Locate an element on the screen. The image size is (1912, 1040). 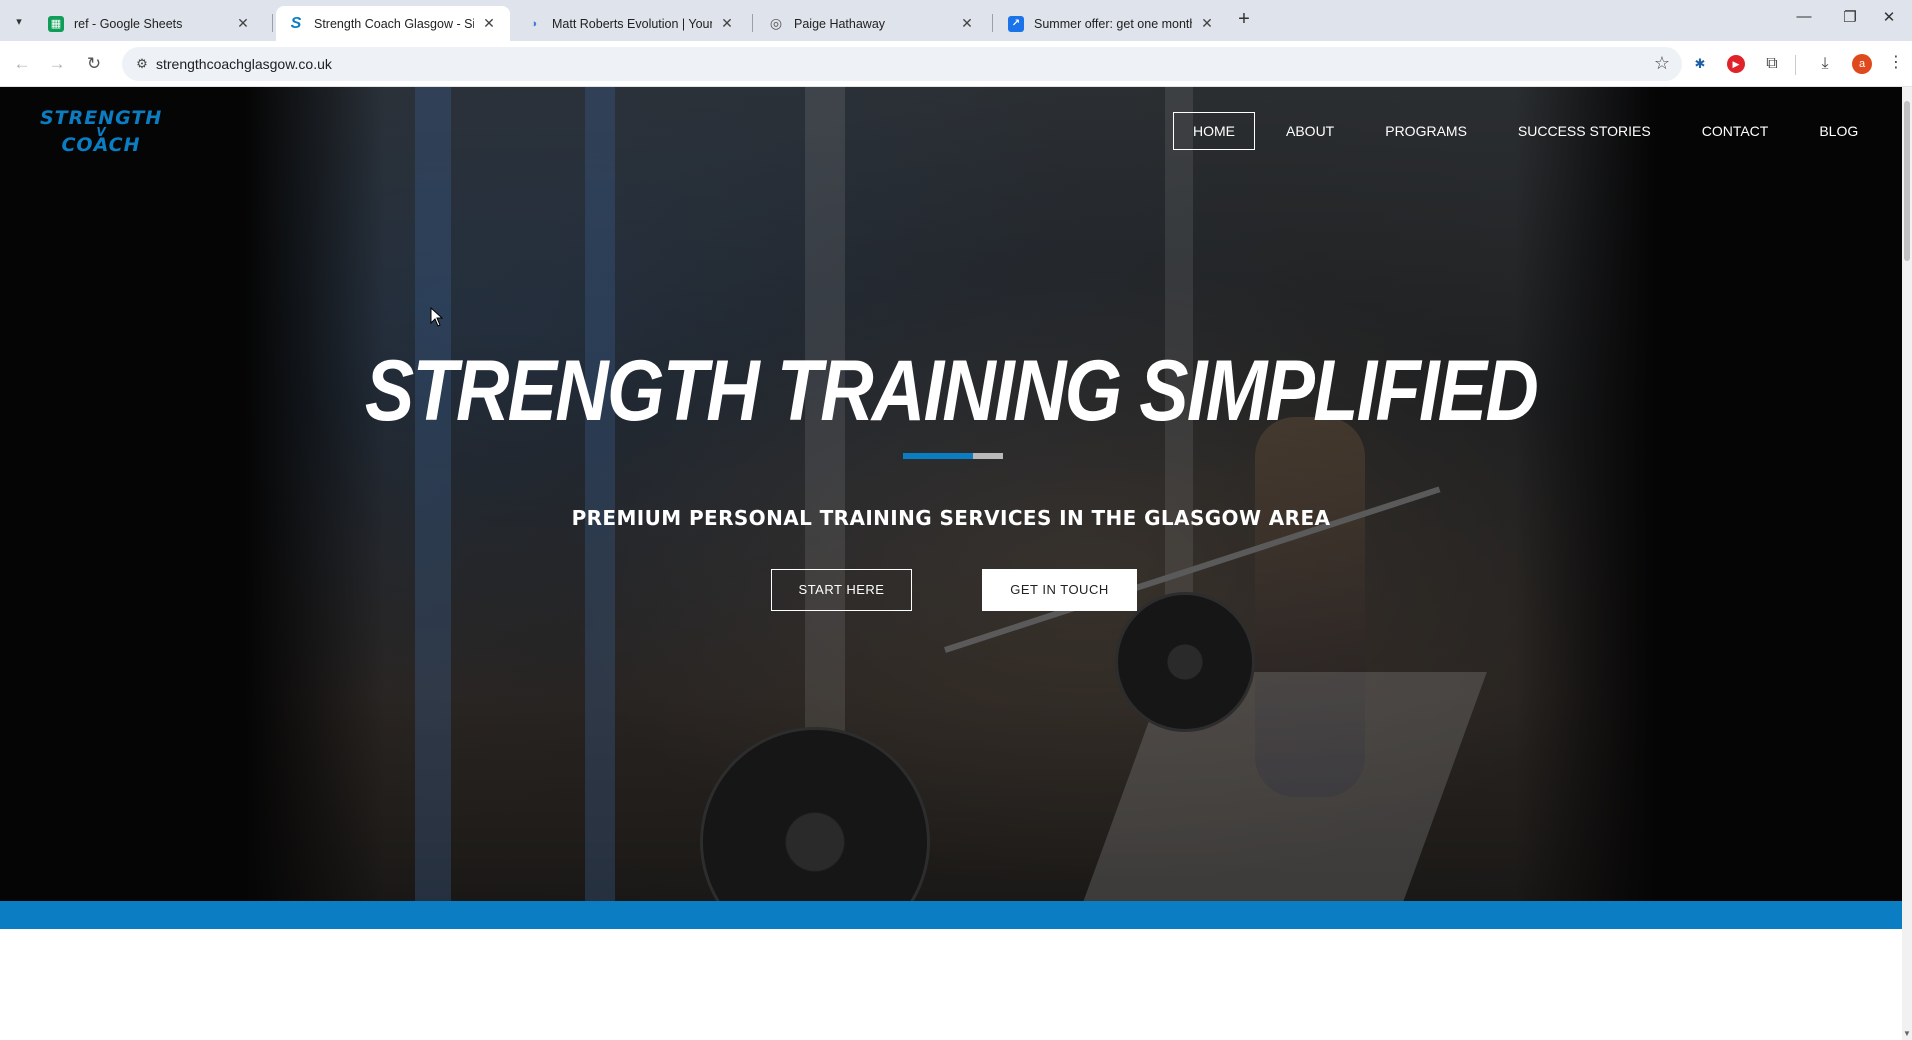
summer-offer-icon: ↗ is located at coordinates (1016, 23).